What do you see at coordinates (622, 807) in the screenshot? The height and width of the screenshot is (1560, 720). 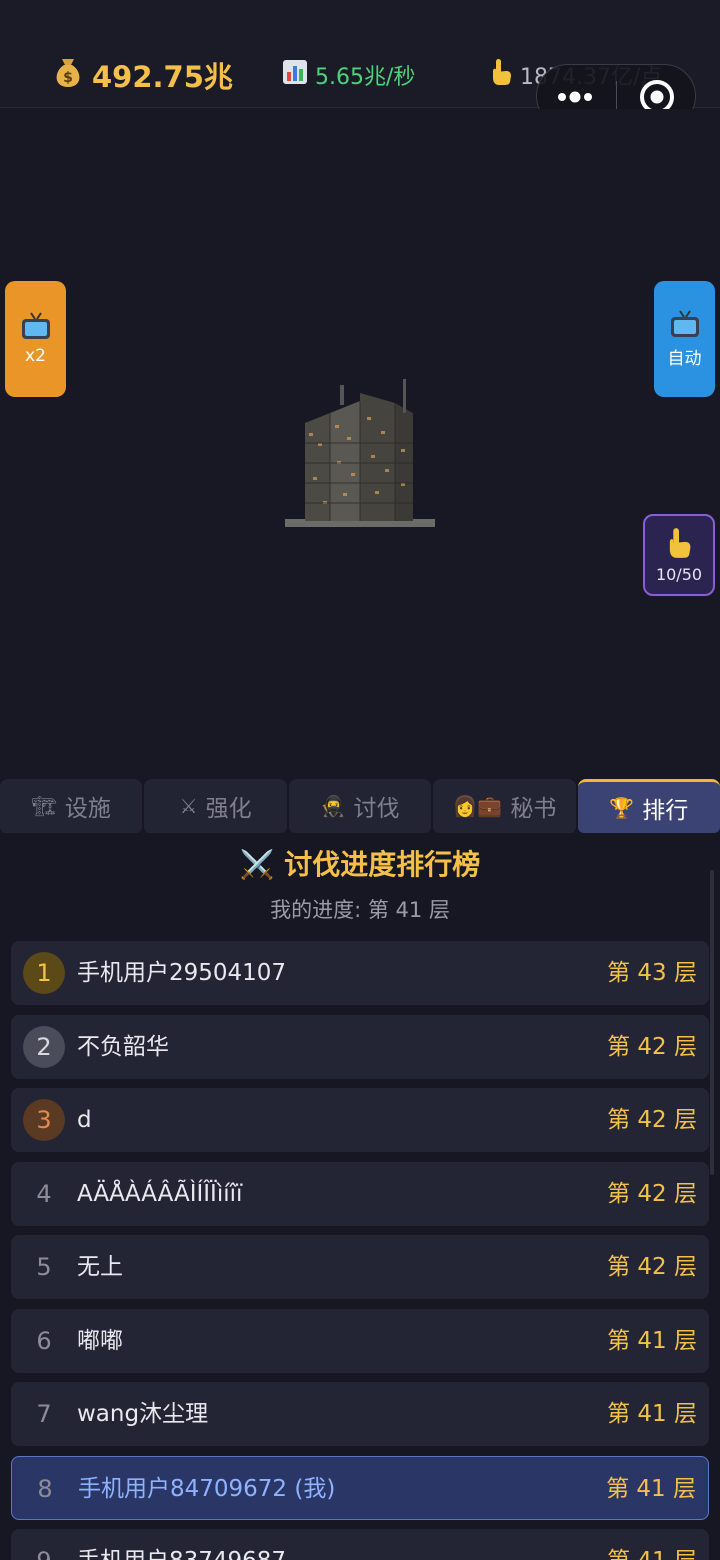 I see `trophy-icon: 🏆` at bounding box center [622, 807].